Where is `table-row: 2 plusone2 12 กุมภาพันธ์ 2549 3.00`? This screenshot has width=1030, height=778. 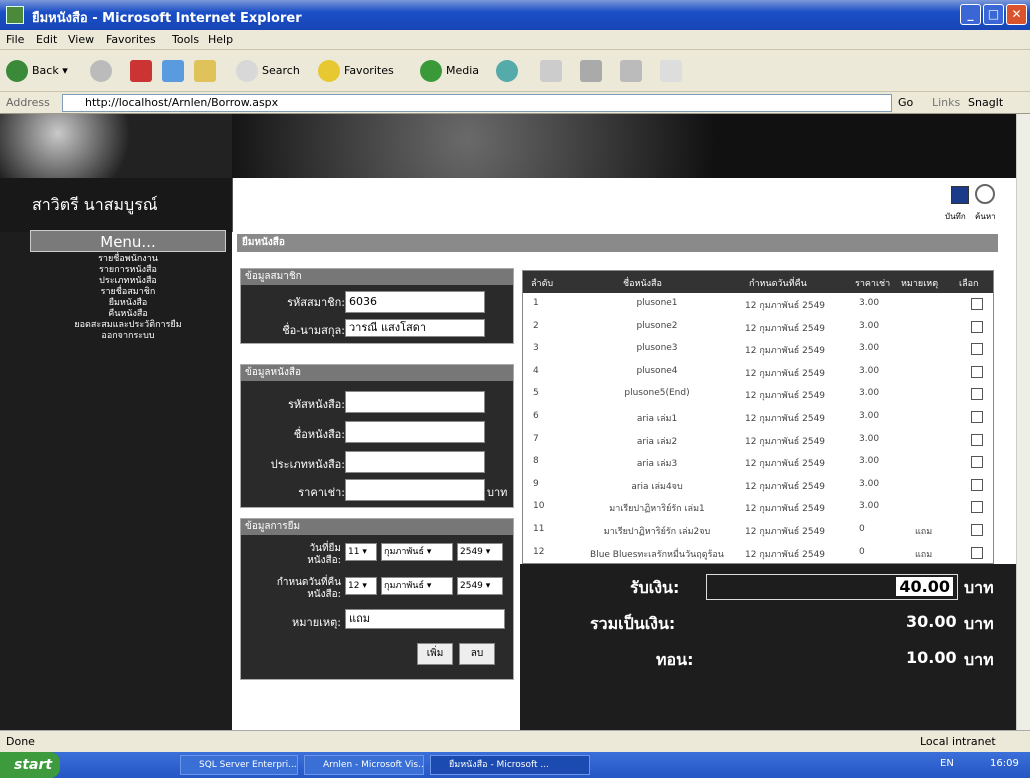
table-row: 2 plusone2 12 กุมภาพันธ์ 2549 3.00 is located at coordinates (758, 327).